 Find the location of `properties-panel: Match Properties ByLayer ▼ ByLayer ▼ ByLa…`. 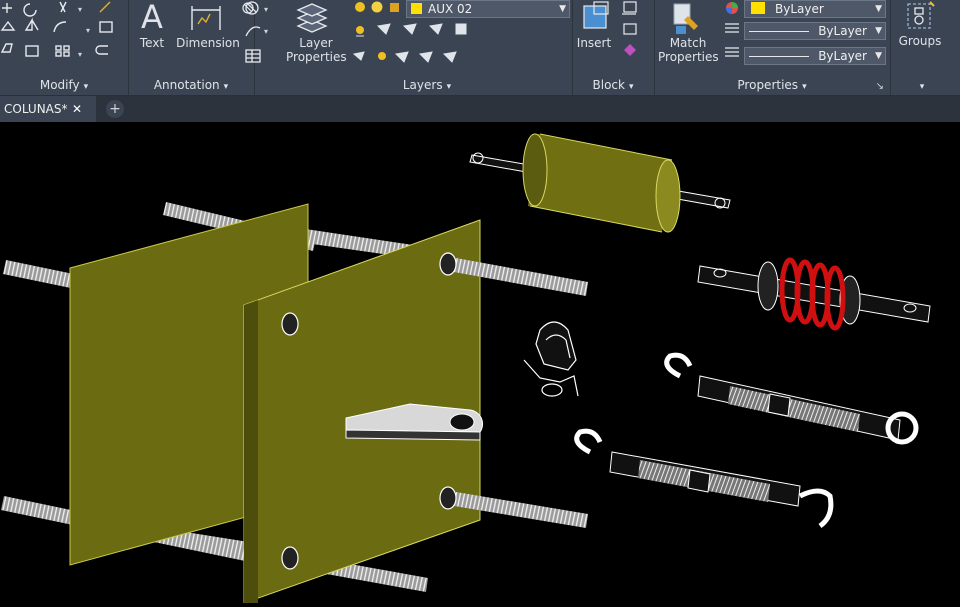

properties-panel: Match Properties ByLayer ▼ ByLayer ▼ ByLa… is located at coordinates (772, 47).